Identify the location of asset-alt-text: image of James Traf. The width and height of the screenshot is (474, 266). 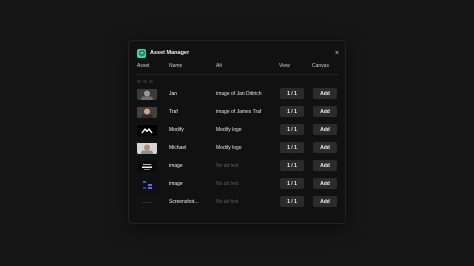
(238, 112).